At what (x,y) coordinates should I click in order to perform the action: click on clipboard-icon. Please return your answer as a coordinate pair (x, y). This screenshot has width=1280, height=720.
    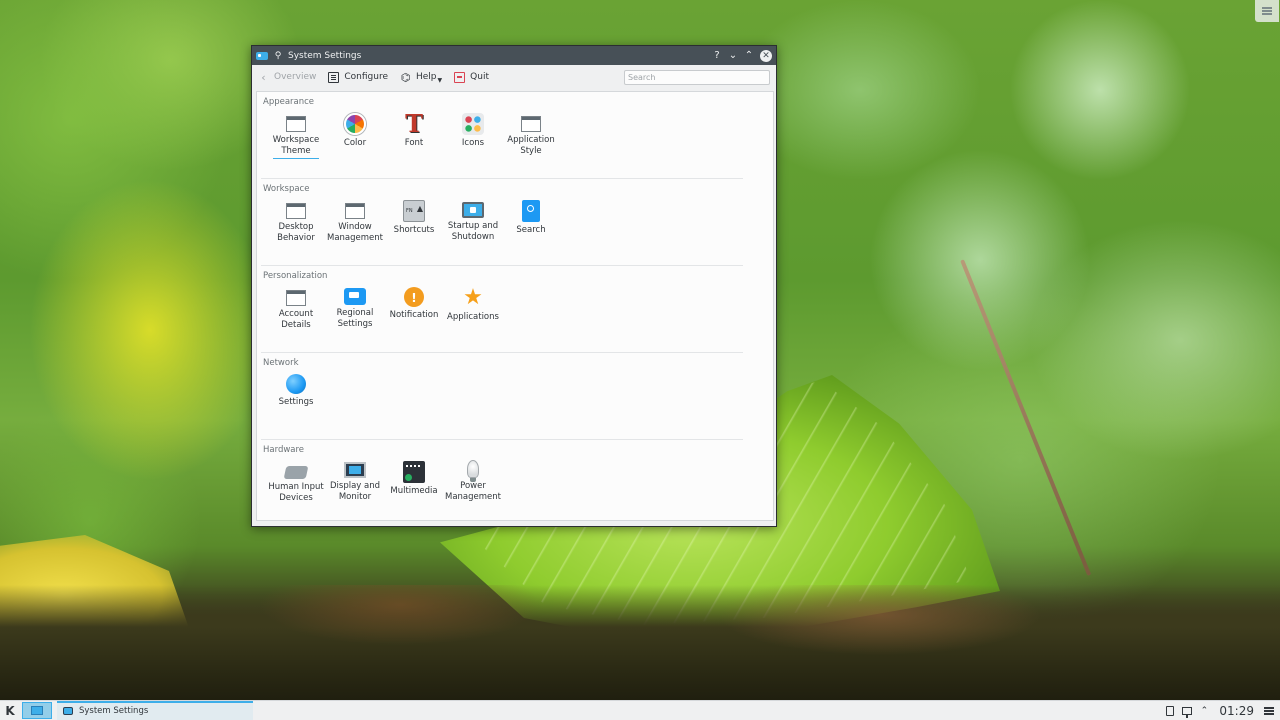
    Looking at the image, I should click on (1170, 710).